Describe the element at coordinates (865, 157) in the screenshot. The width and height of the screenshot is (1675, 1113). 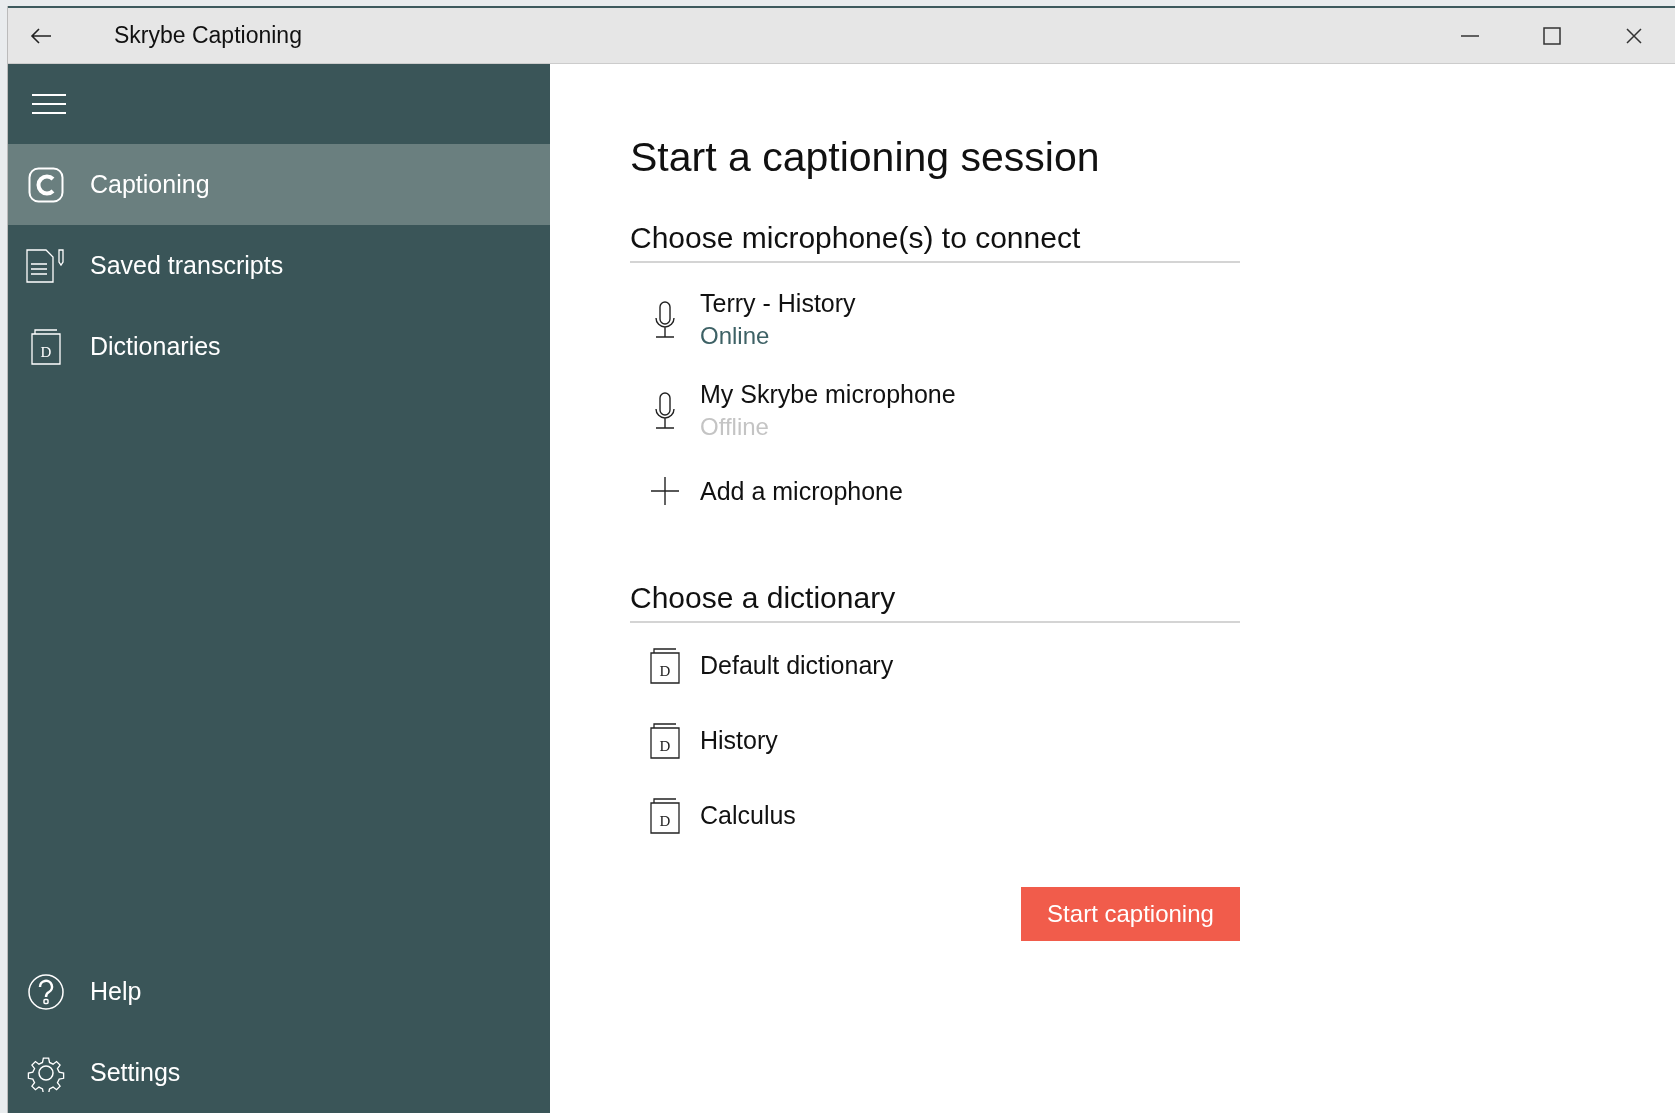
I see `page-title: Start a captioning session` at that location.